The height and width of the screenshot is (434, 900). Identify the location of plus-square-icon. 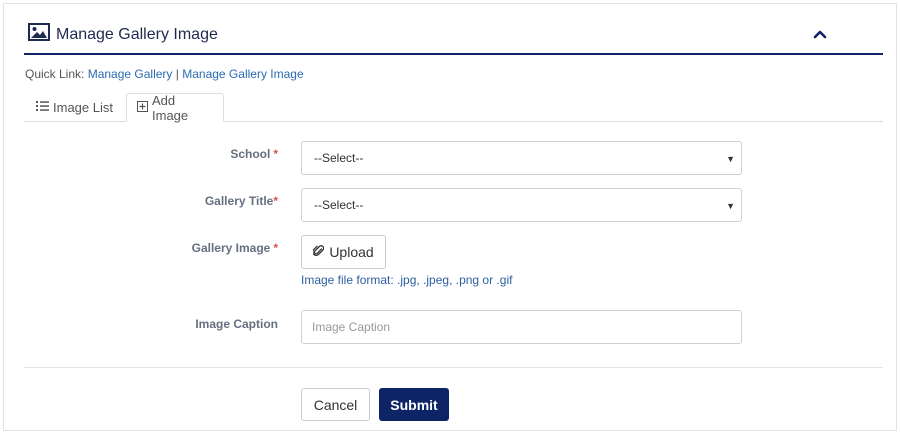
(144, 107).